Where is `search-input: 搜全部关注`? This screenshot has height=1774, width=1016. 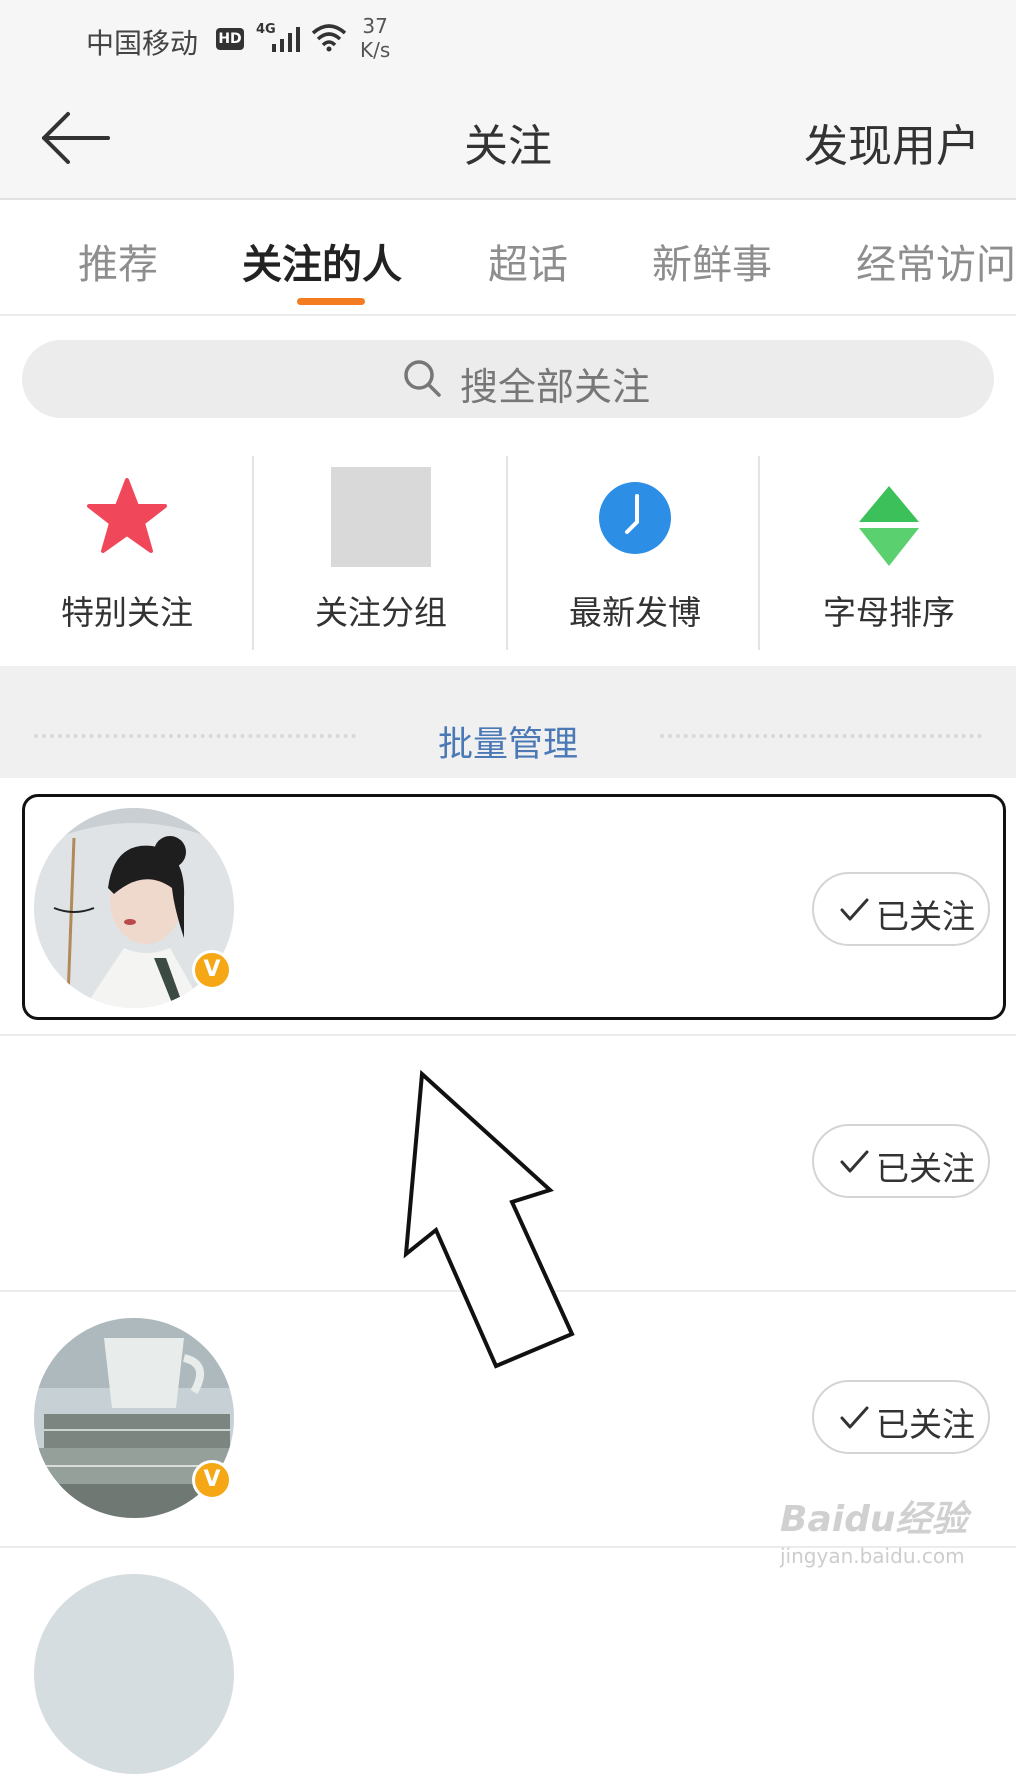 search-input: 搜全部关注 is located at coordinates (508, 379).